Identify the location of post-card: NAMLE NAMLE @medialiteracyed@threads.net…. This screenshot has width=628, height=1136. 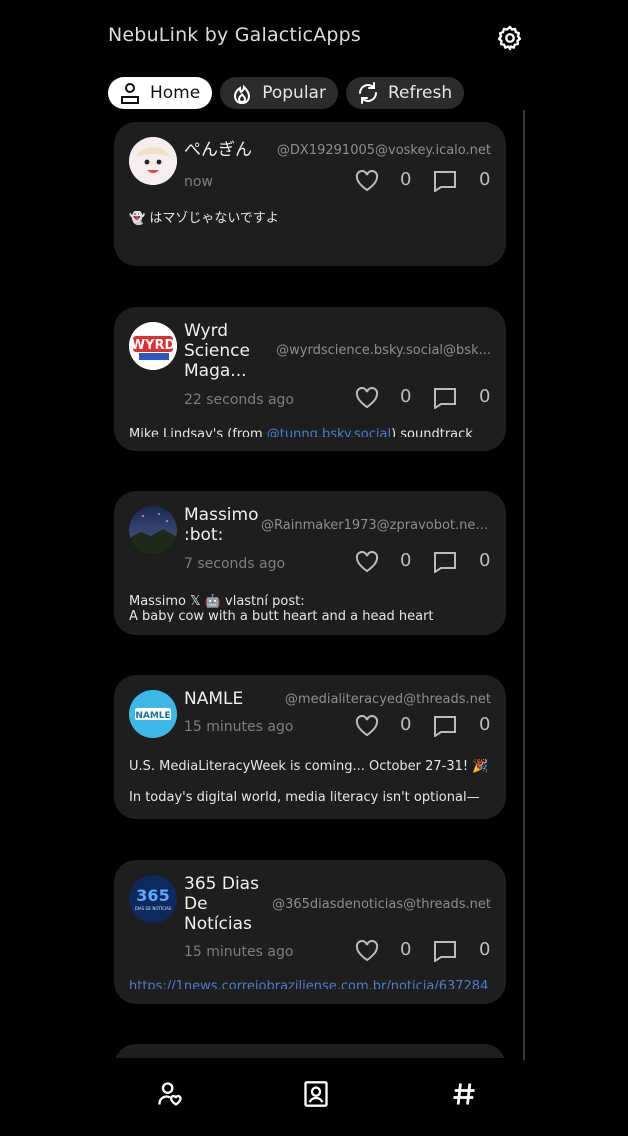
(310, 747).